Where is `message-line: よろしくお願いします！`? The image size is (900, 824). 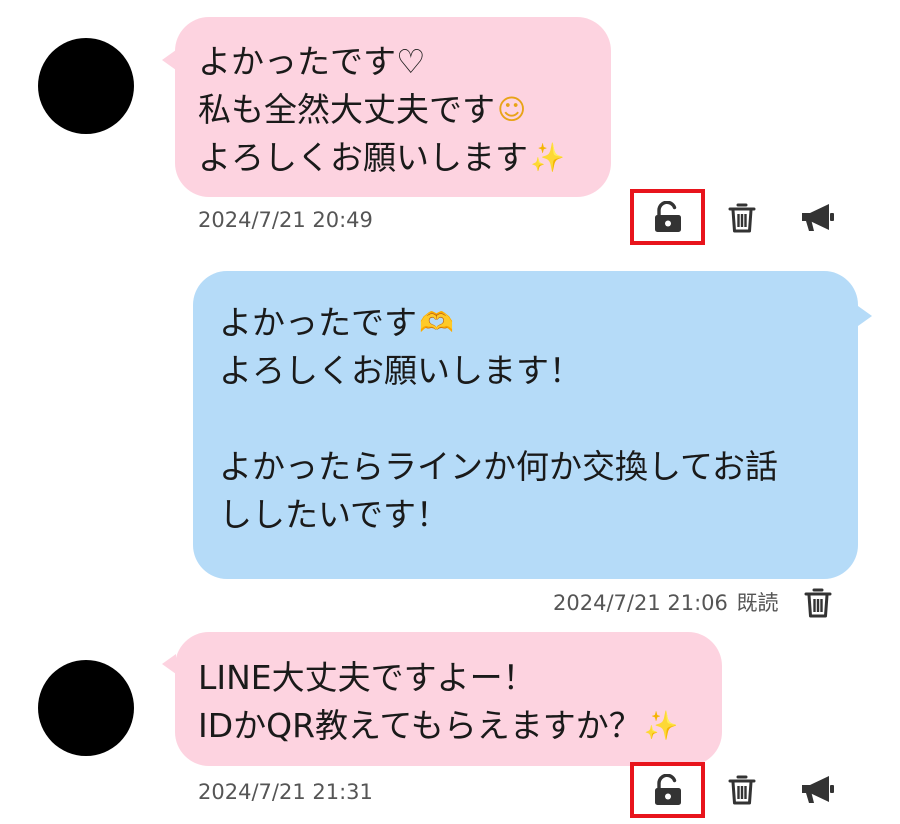
message-line: よろしくお願いします！ is located at coordinates (400, 370).